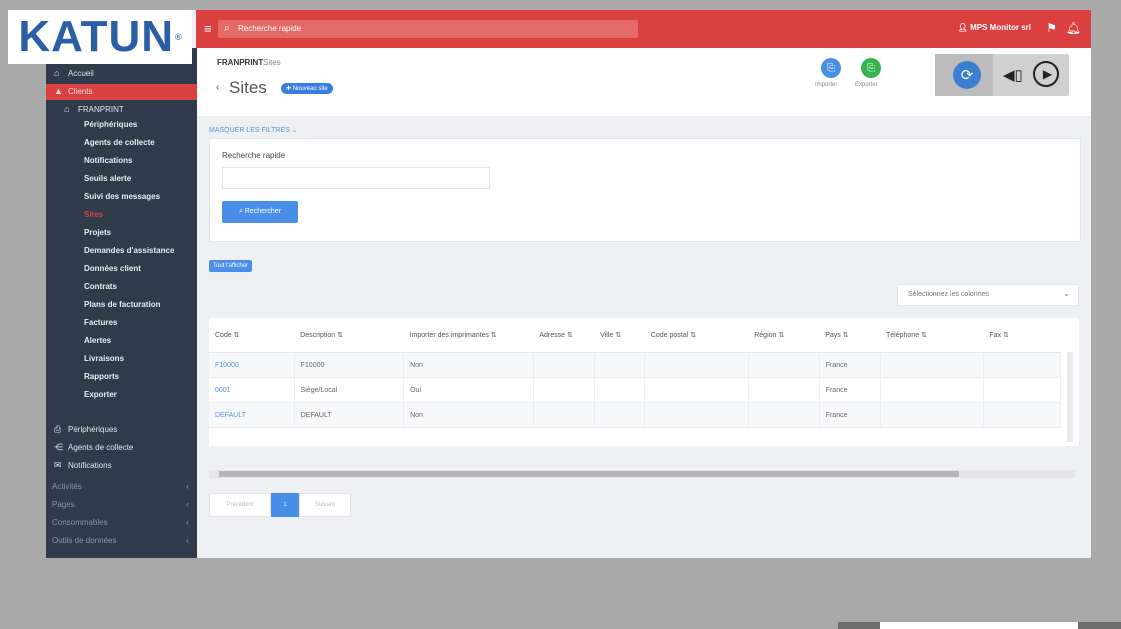 The image size is (1121, 629). I want to click on sidebar-subitem: Suivi des messages, so click(122, 196).